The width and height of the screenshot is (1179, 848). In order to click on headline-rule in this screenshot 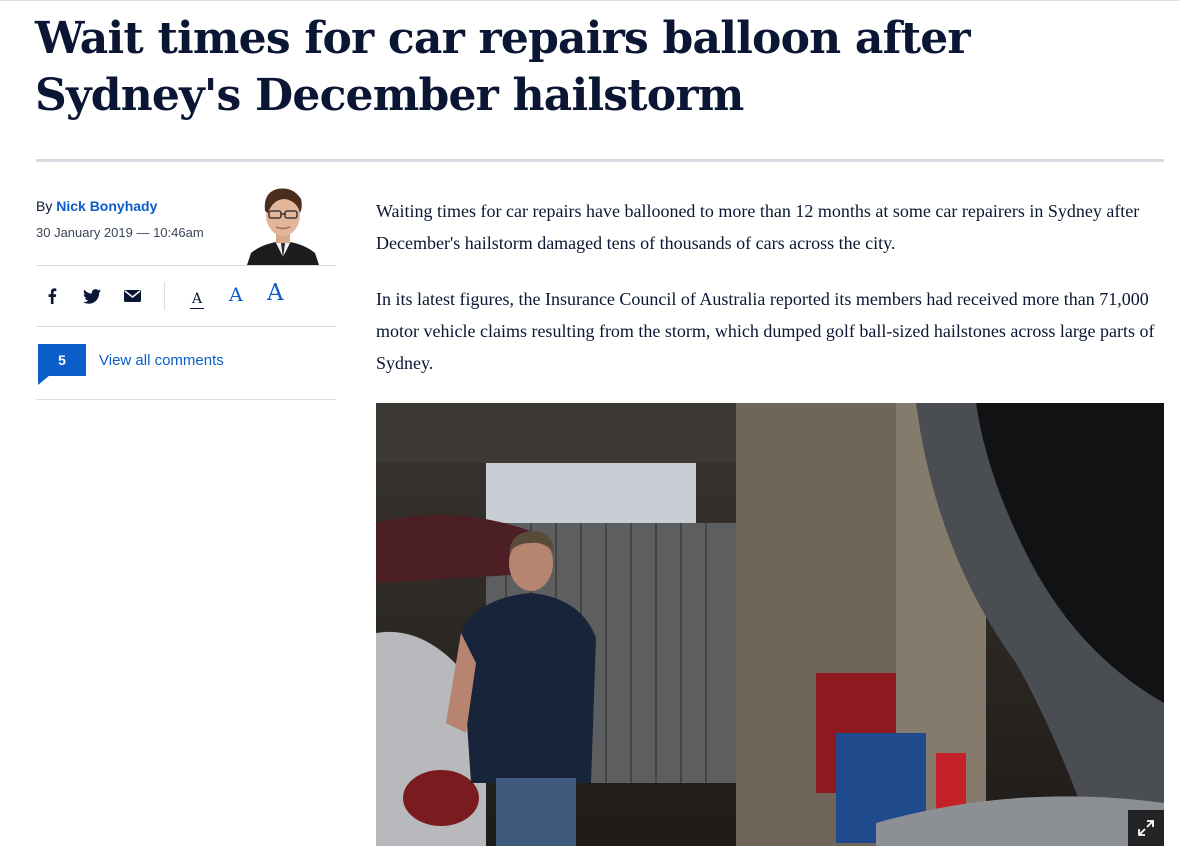, I will do `click(600, 160)`.